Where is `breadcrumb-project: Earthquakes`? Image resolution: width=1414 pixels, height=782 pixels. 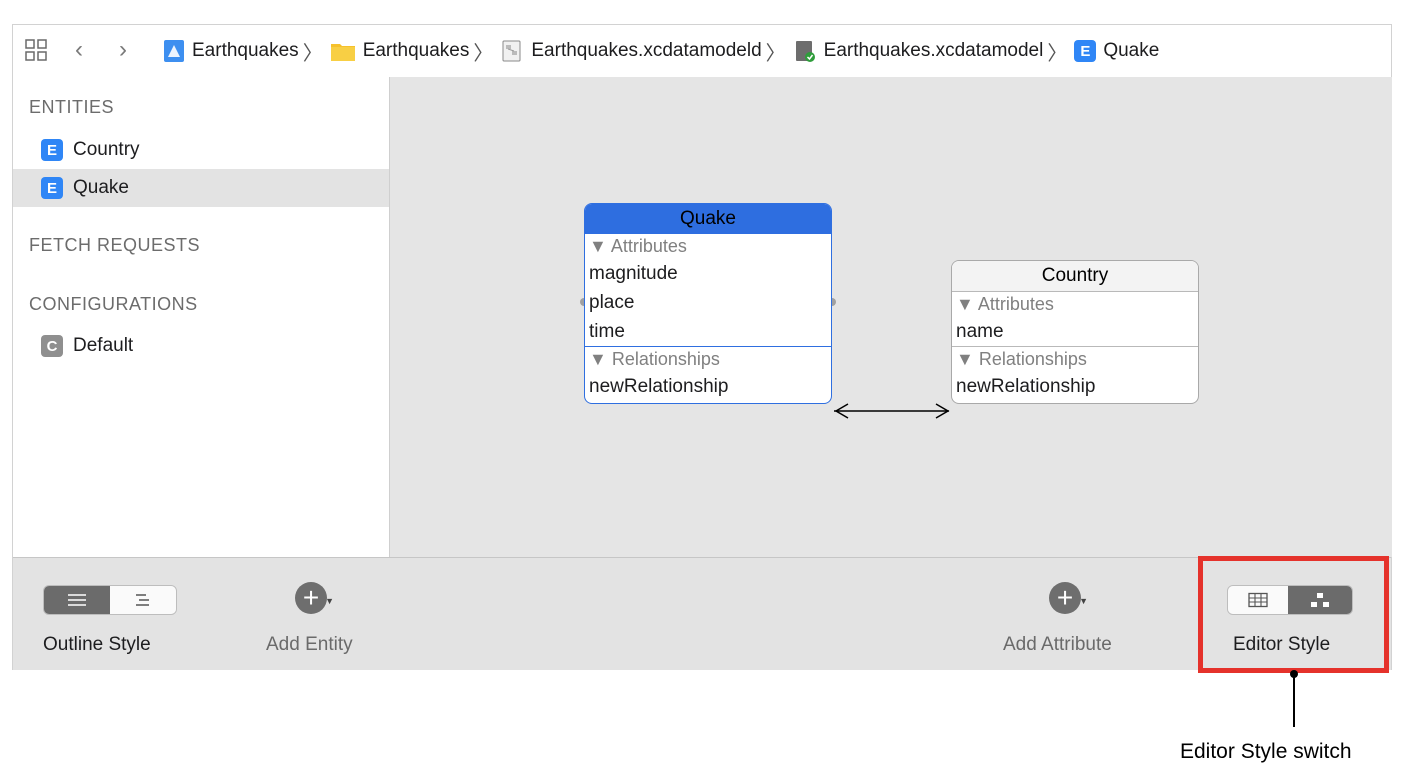 breadcrumb-project: Earthquakes is located at coordinates (231, 51).